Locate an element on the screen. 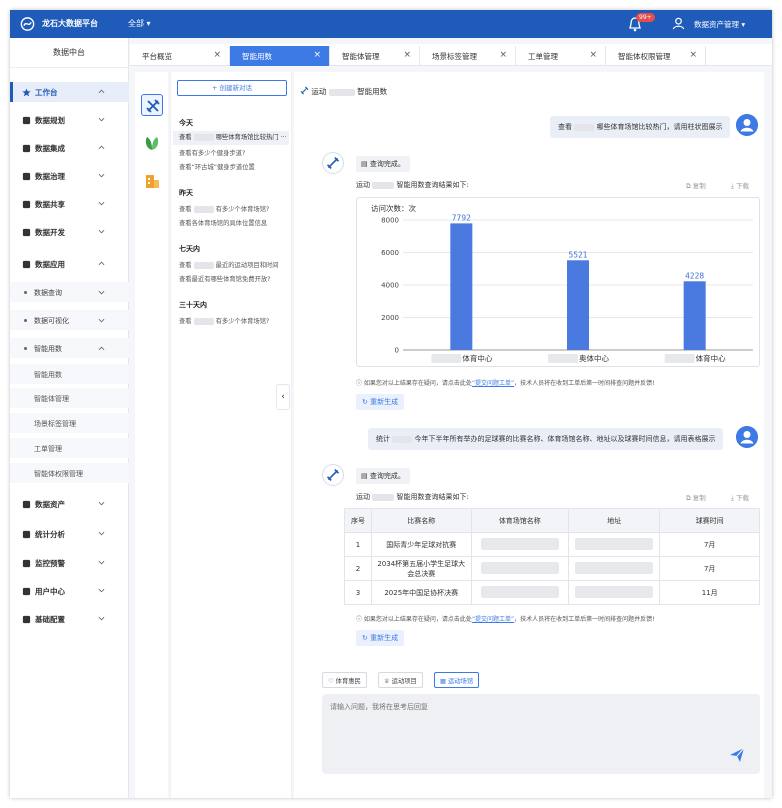 Image resolution: width=782 pixels, height=808 pixels. collapse-panel-button: ‹ is located at coordinates (283, 397).